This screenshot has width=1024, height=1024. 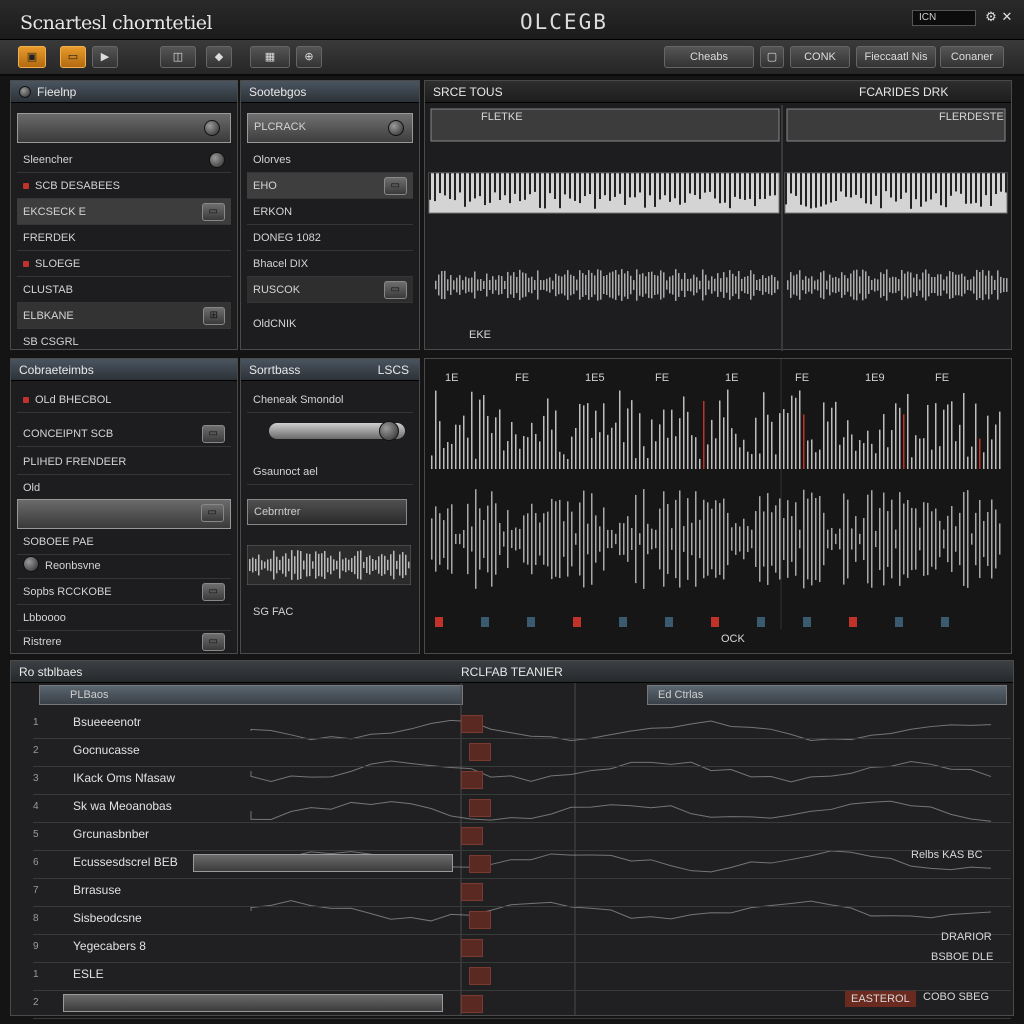 I want to click on fx-knob, so click(x=212, y=128).